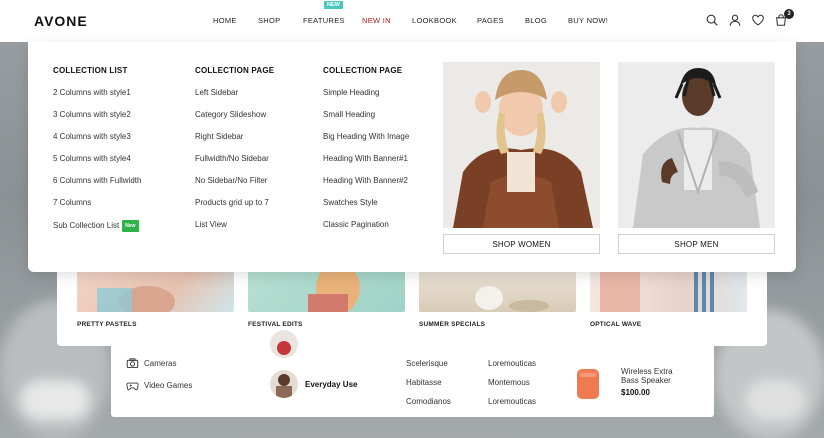  Describe the element at coordinates (758, 20) in the screenshot. I see `heart-icon` at that location.